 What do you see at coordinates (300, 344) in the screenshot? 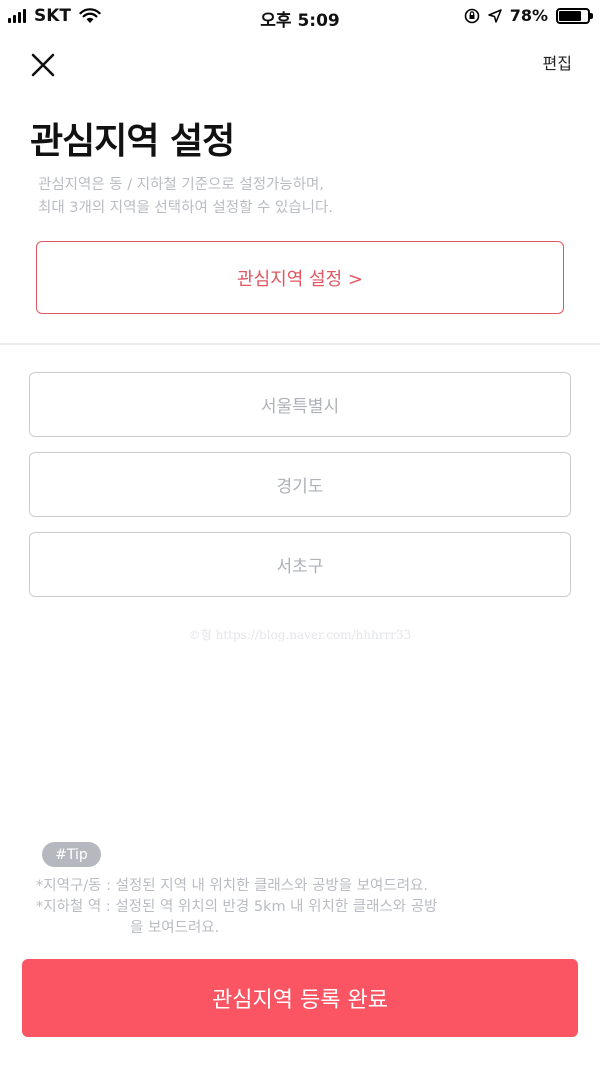
I see `section-divider` at bounding box center [300, 344].